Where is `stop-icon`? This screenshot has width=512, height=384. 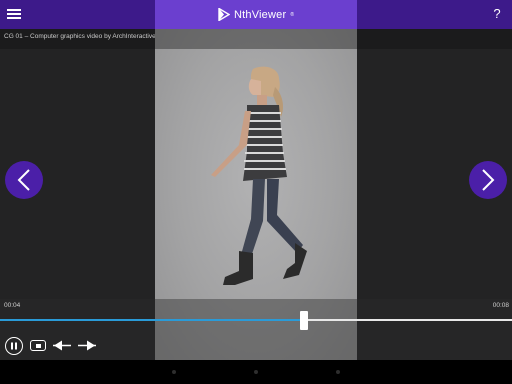 stop-icon is located at coordinates (38, 345).